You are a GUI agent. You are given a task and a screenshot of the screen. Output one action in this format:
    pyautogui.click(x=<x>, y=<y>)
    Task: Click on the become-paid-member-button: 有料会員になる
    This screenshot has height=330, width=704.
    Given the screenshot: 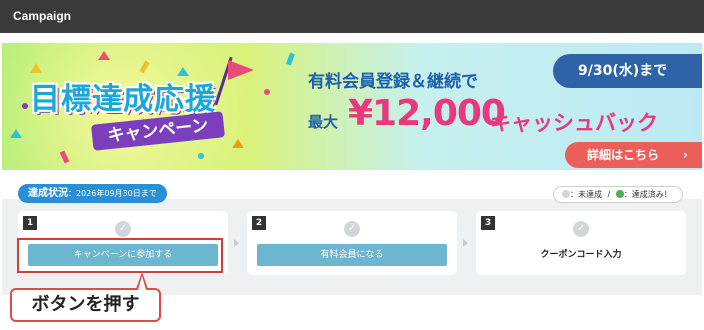 What is the action you would take?
    pyautogui.click(x=352, y=255)
    